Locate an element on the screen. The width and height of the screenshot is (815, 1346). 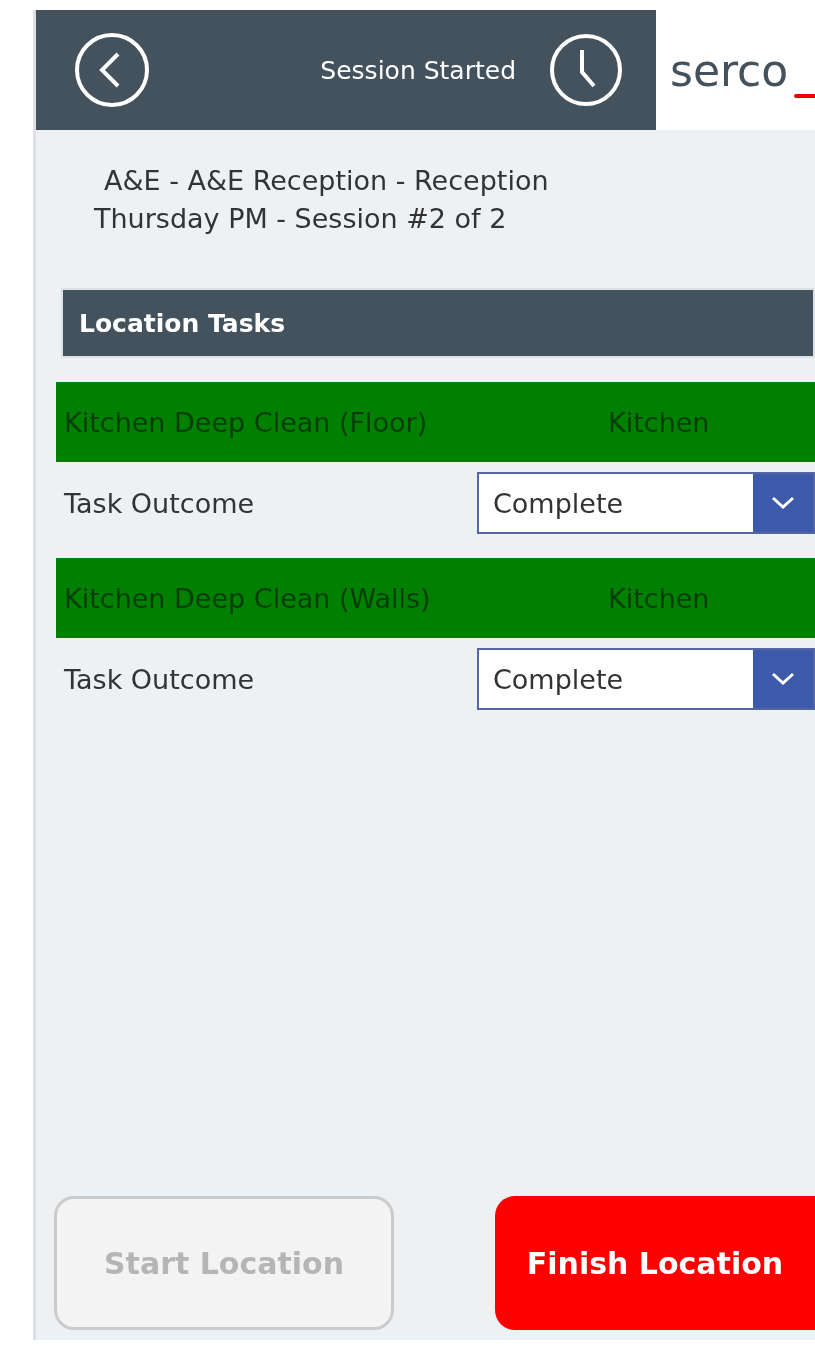
task-name: Kitchen Deep Clean (Floor) is located at coordinates (246, 422).